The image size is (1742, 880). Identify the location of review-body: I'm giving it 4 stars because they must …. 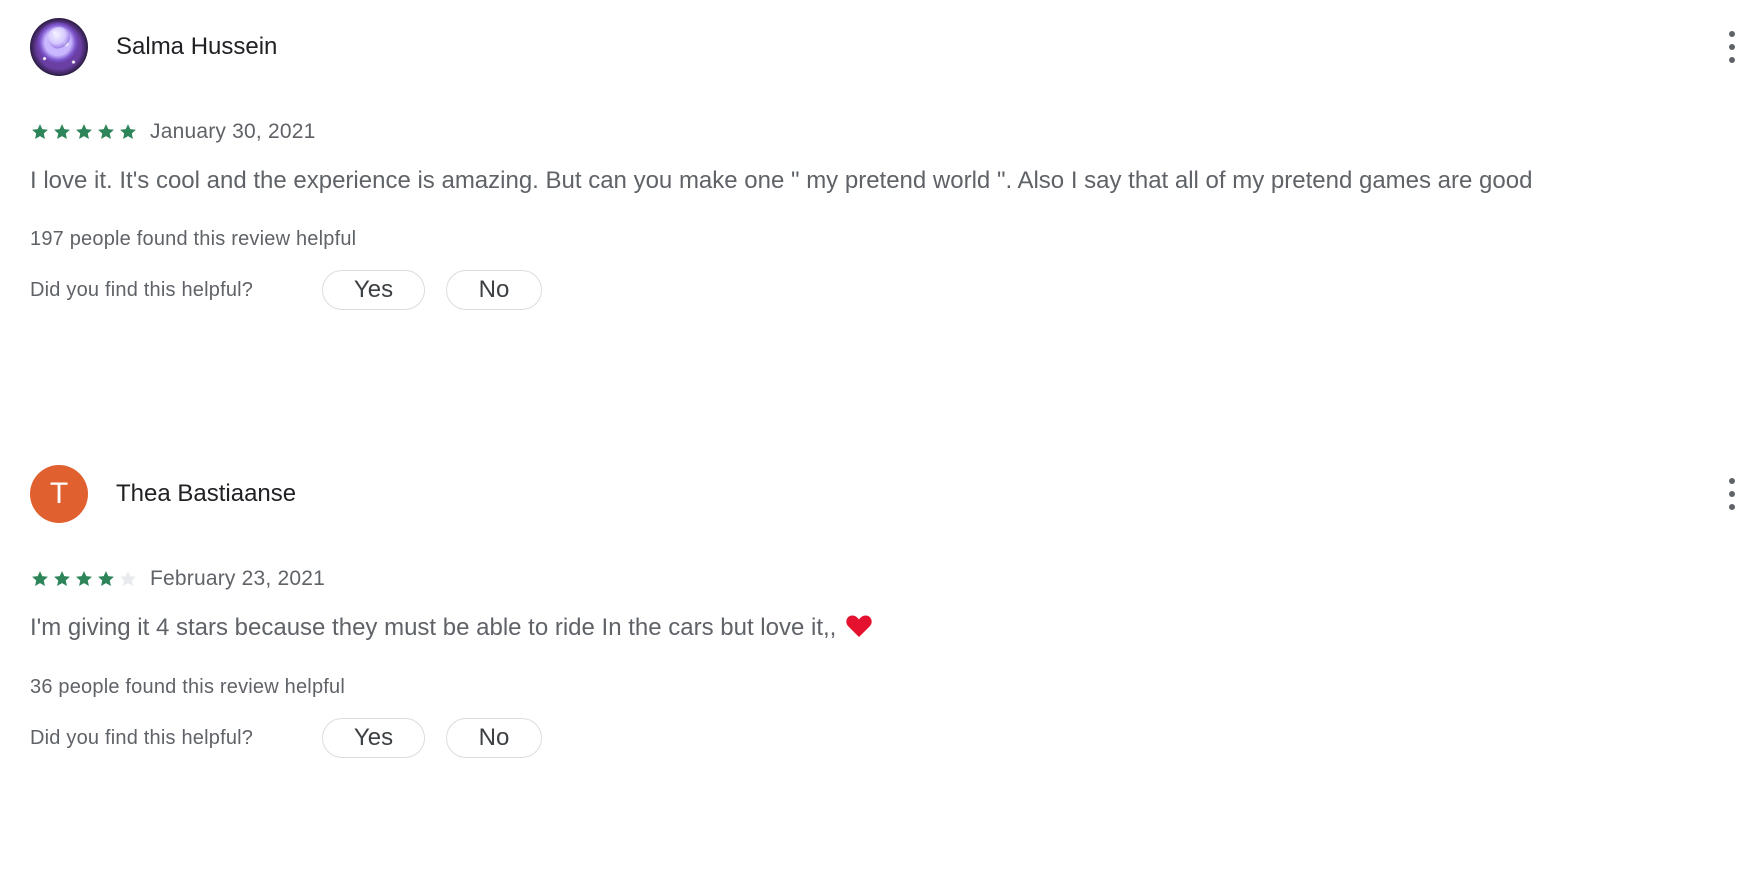
(433, 627).